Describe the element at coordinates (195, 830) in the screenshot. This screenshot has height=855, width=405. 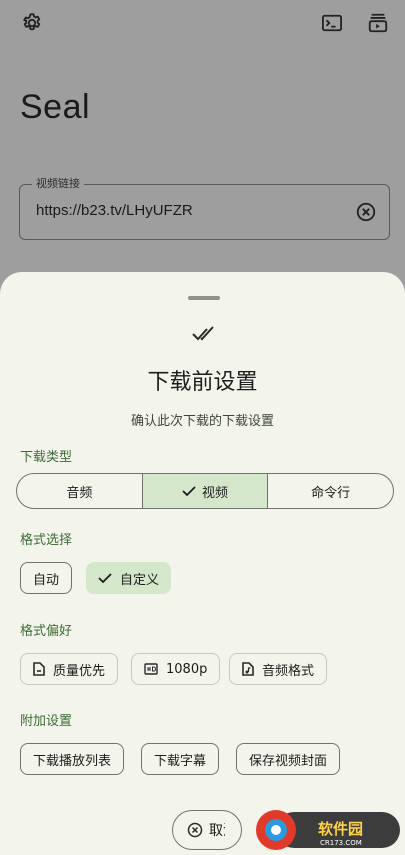
I see `cancel-circle-icon` at that location.